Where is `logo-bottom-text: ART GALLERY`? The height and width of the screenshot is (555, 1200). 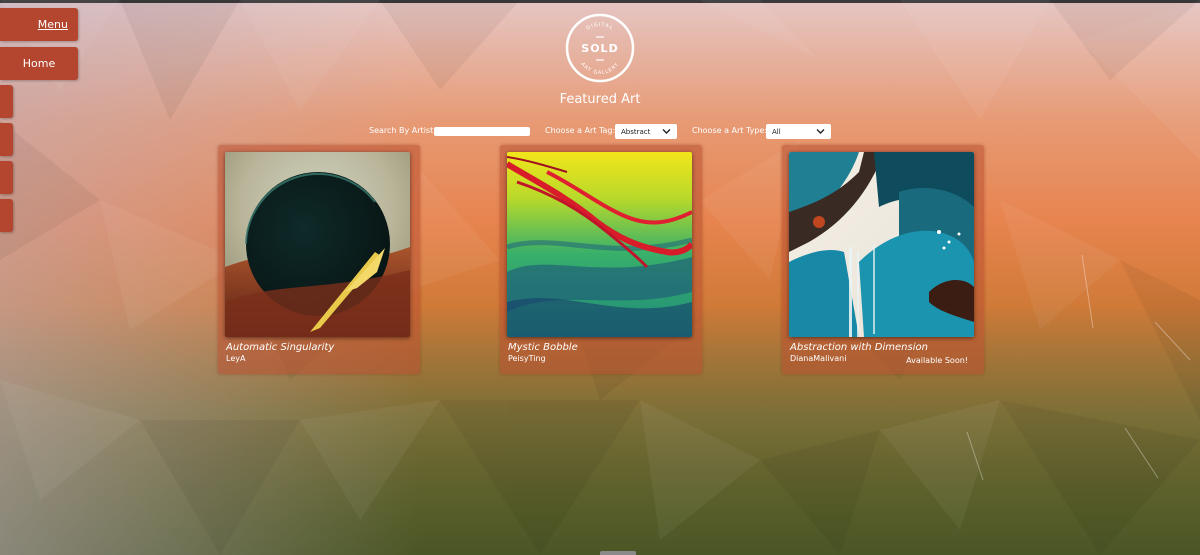
logo-bottom-text: ART GALLERY is located at coordinates (599, 68).